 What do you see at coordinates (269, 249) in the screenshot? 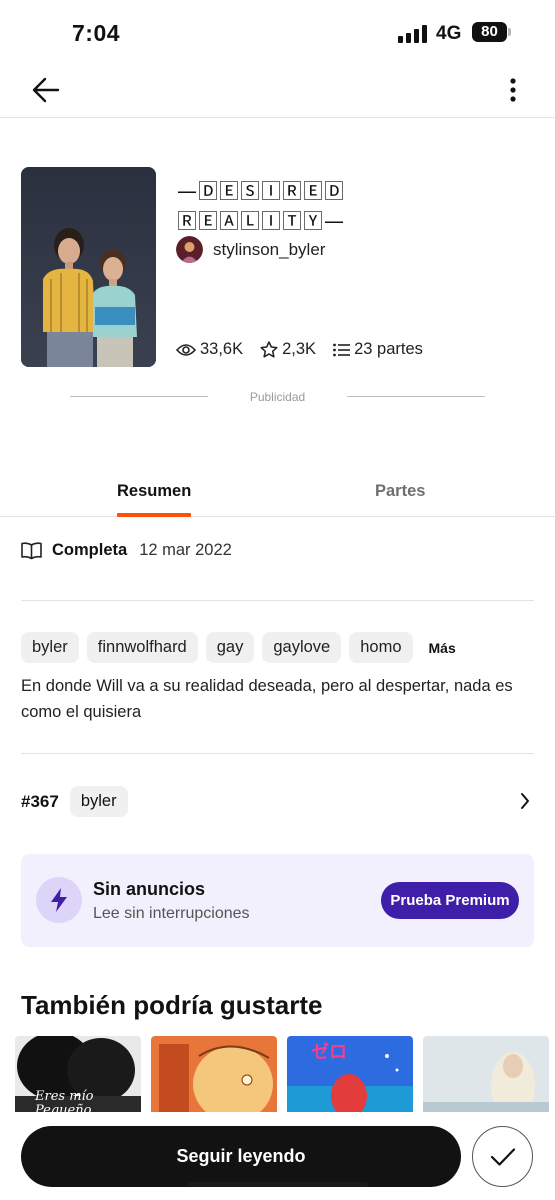
I see `author-name: stylinson_byler` at bounding box center [269, 249].